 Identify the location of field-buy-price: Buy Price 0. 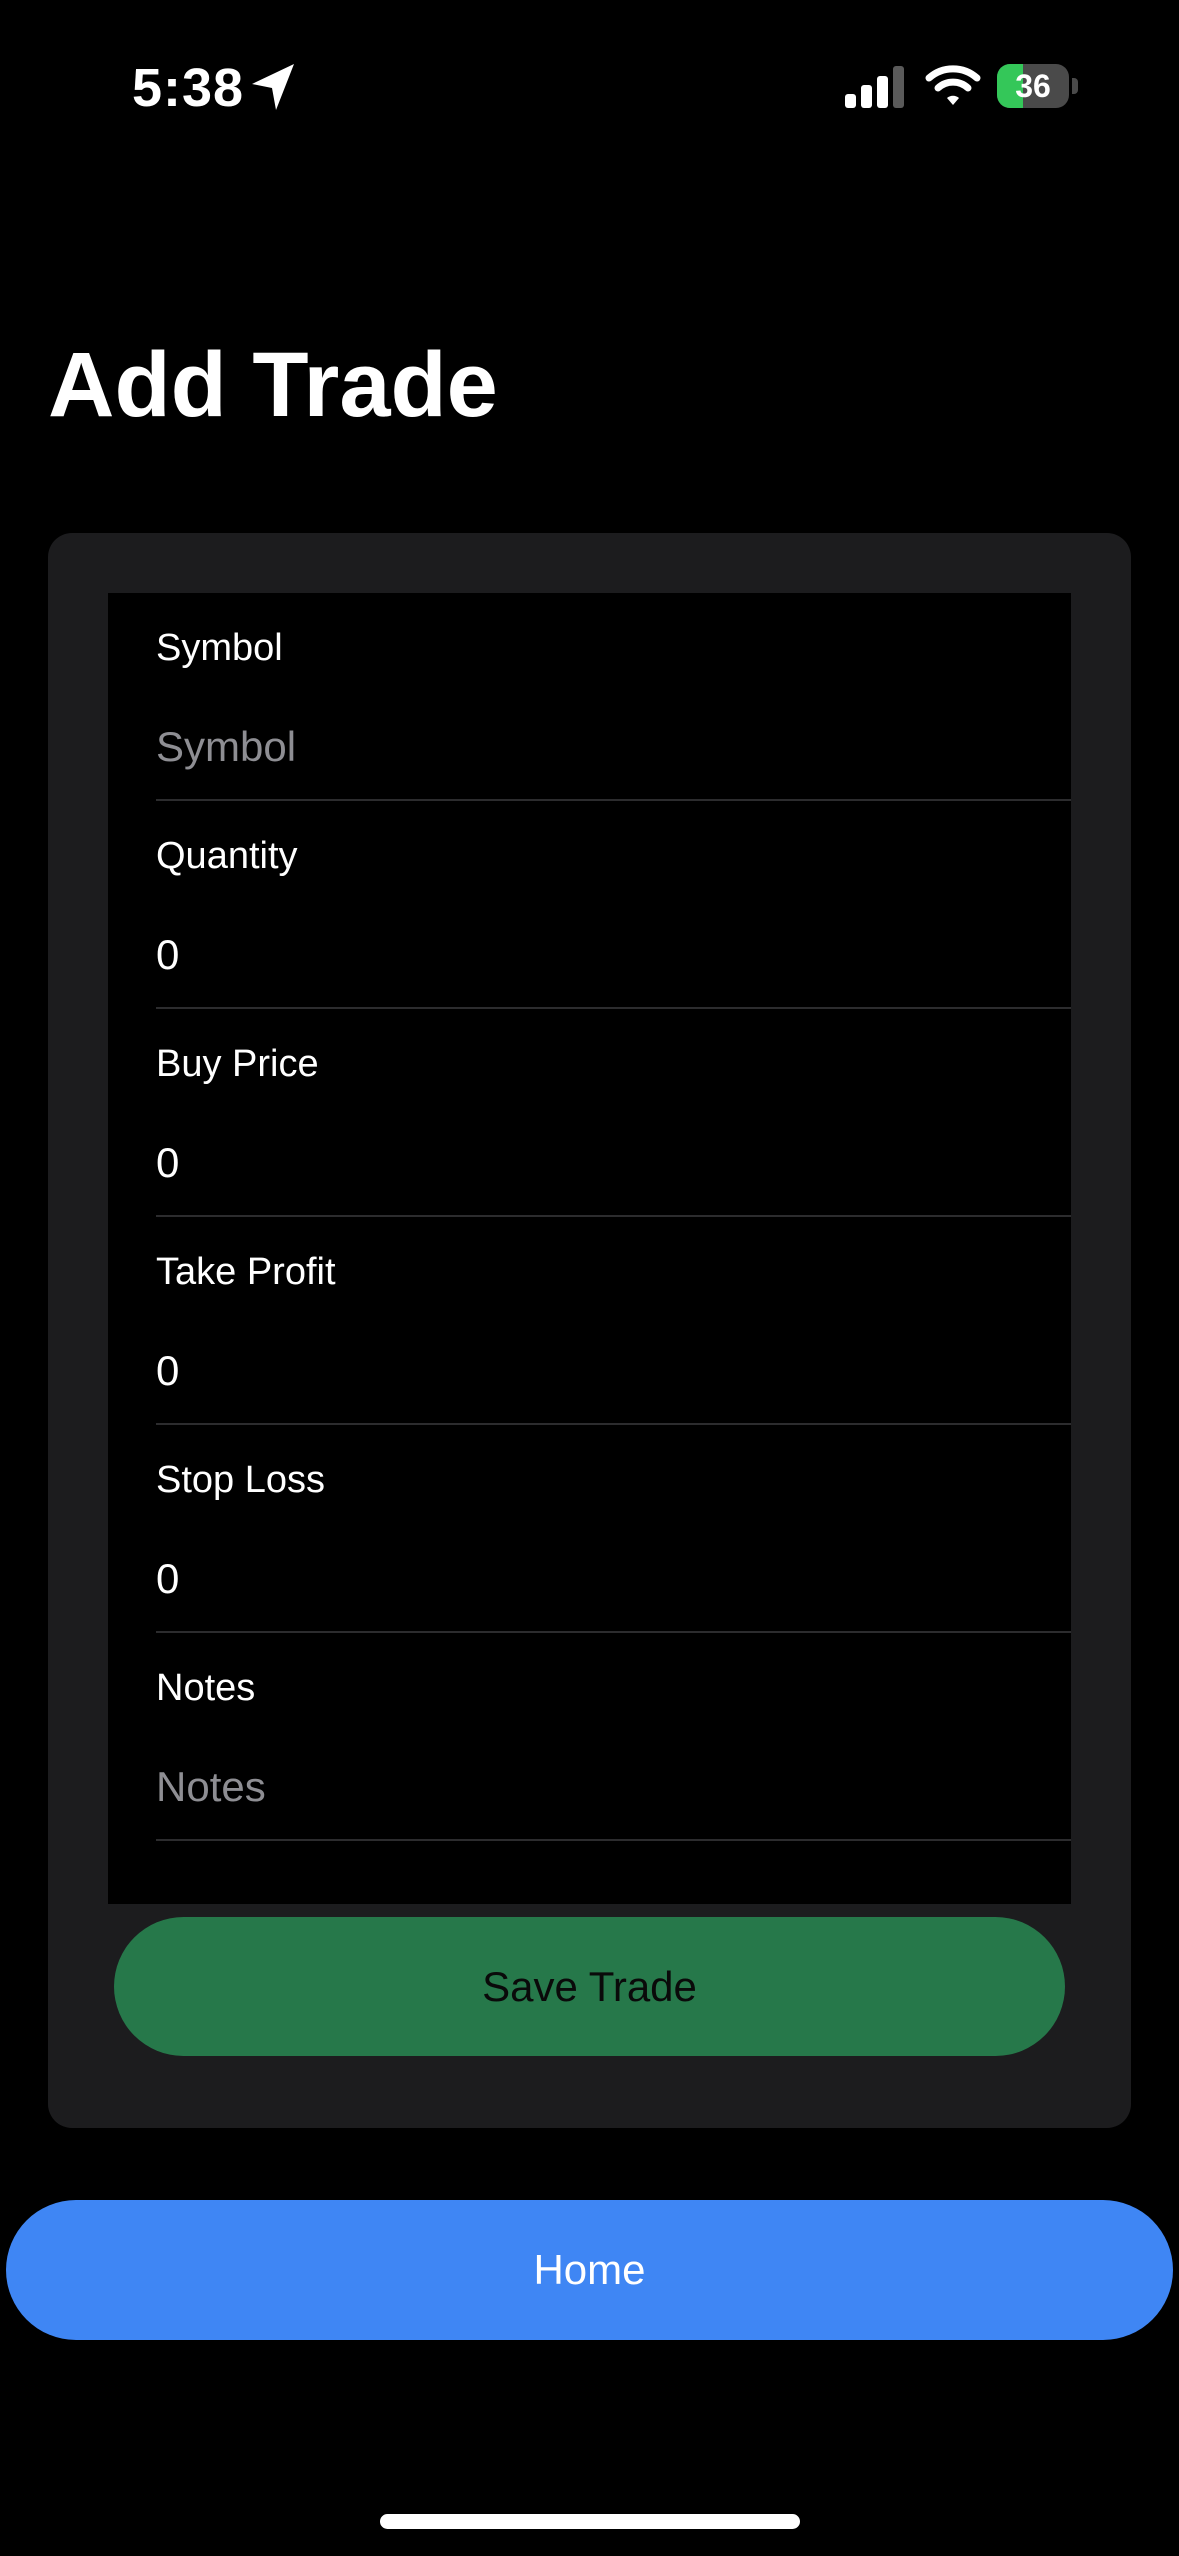
(589, 1113).